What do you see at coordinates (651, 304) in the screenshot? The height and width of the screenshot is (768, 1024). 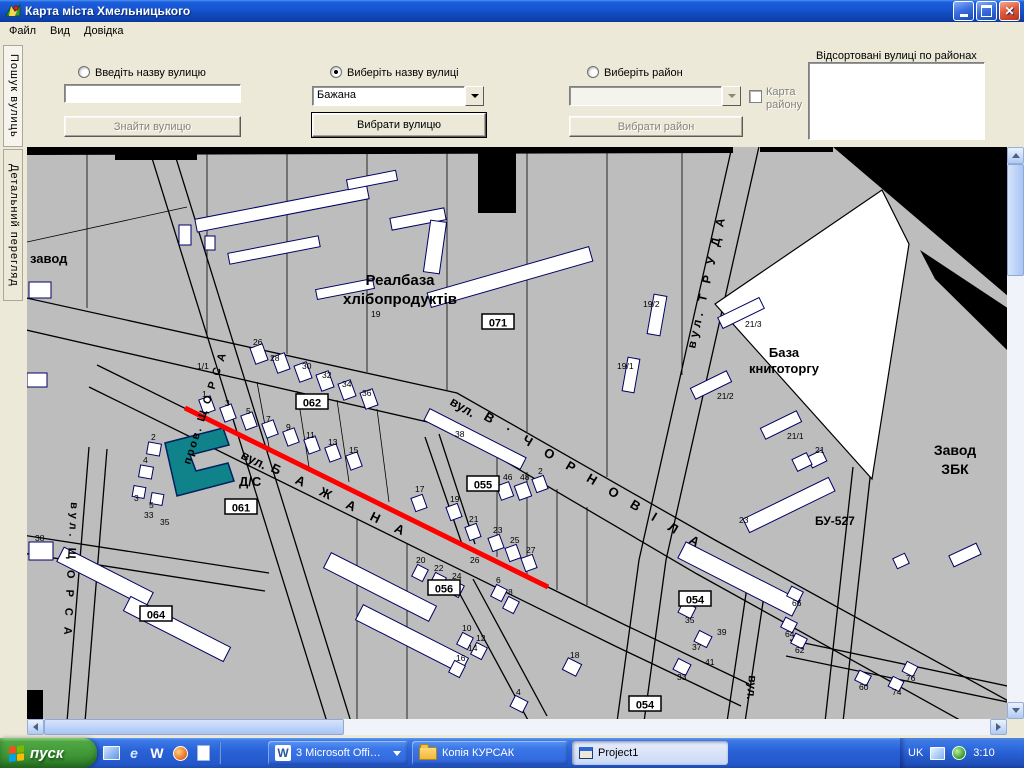 I see `building-number: 19/2` at bounding box center [651, 304].